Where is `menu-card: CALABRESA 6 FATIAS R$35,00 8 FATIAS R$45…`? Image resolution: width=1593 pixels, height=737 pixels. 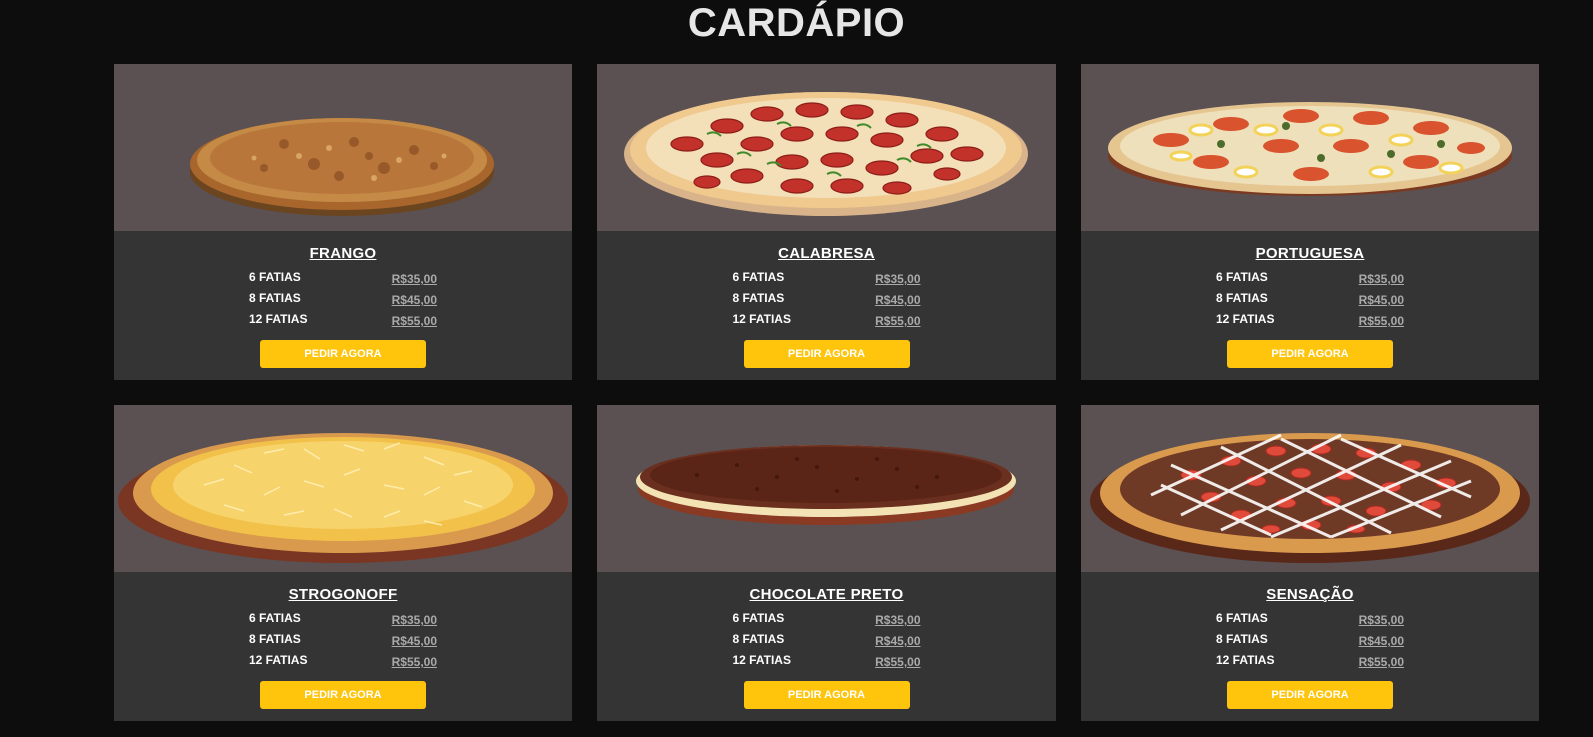 menu-card: CALABRESA 6 FATIAS R$35,00 8 FATIAS R$45… is located at coordinates (826, 222).